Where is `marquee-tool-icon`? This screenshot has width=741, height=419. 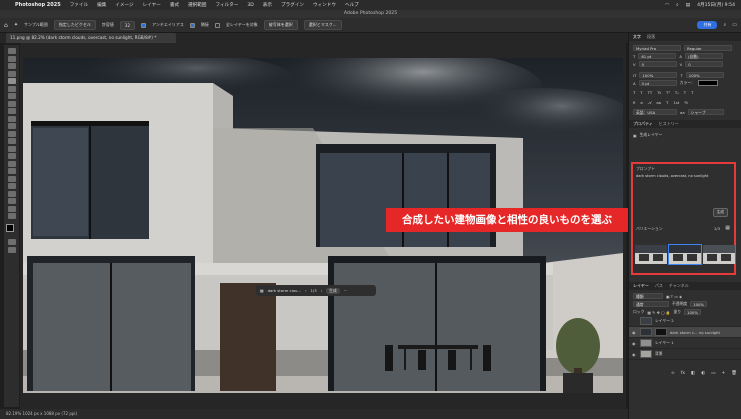
marquee-tool-icon is located at coordinates (11, 66).